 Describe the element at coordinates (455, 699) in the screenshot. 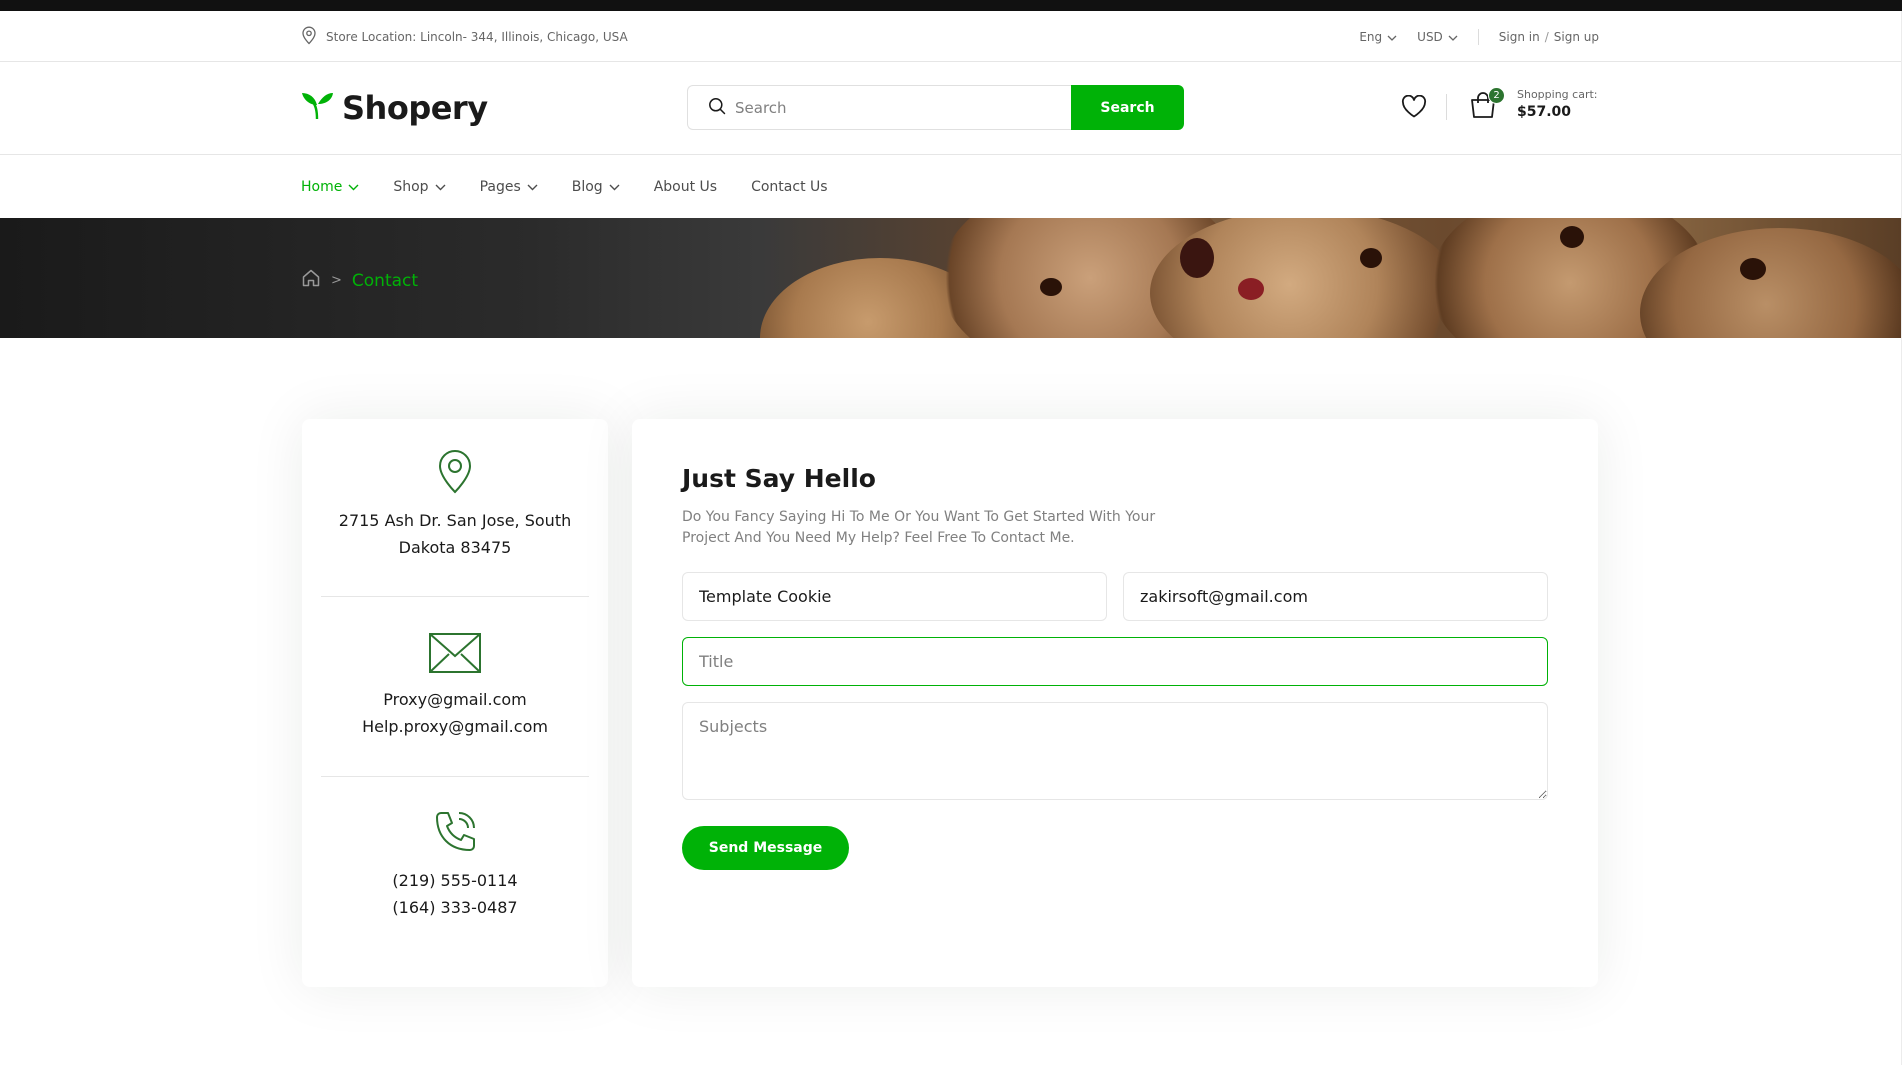

I see `email-line-1: Proxy@gmail.com` at that location.